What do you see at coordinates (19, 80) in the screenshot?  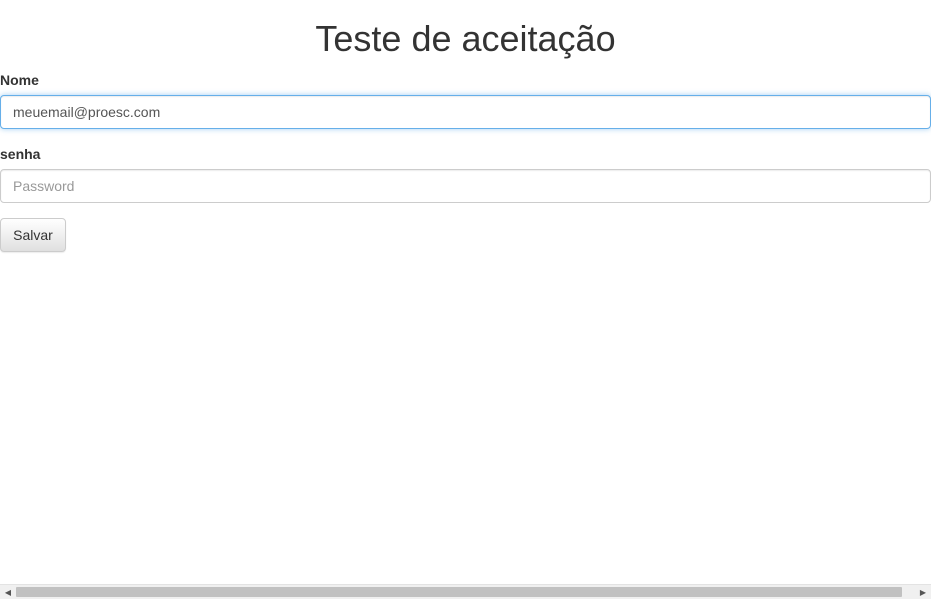 I see `nome-label: Nome` at bounding box center [19, 80].